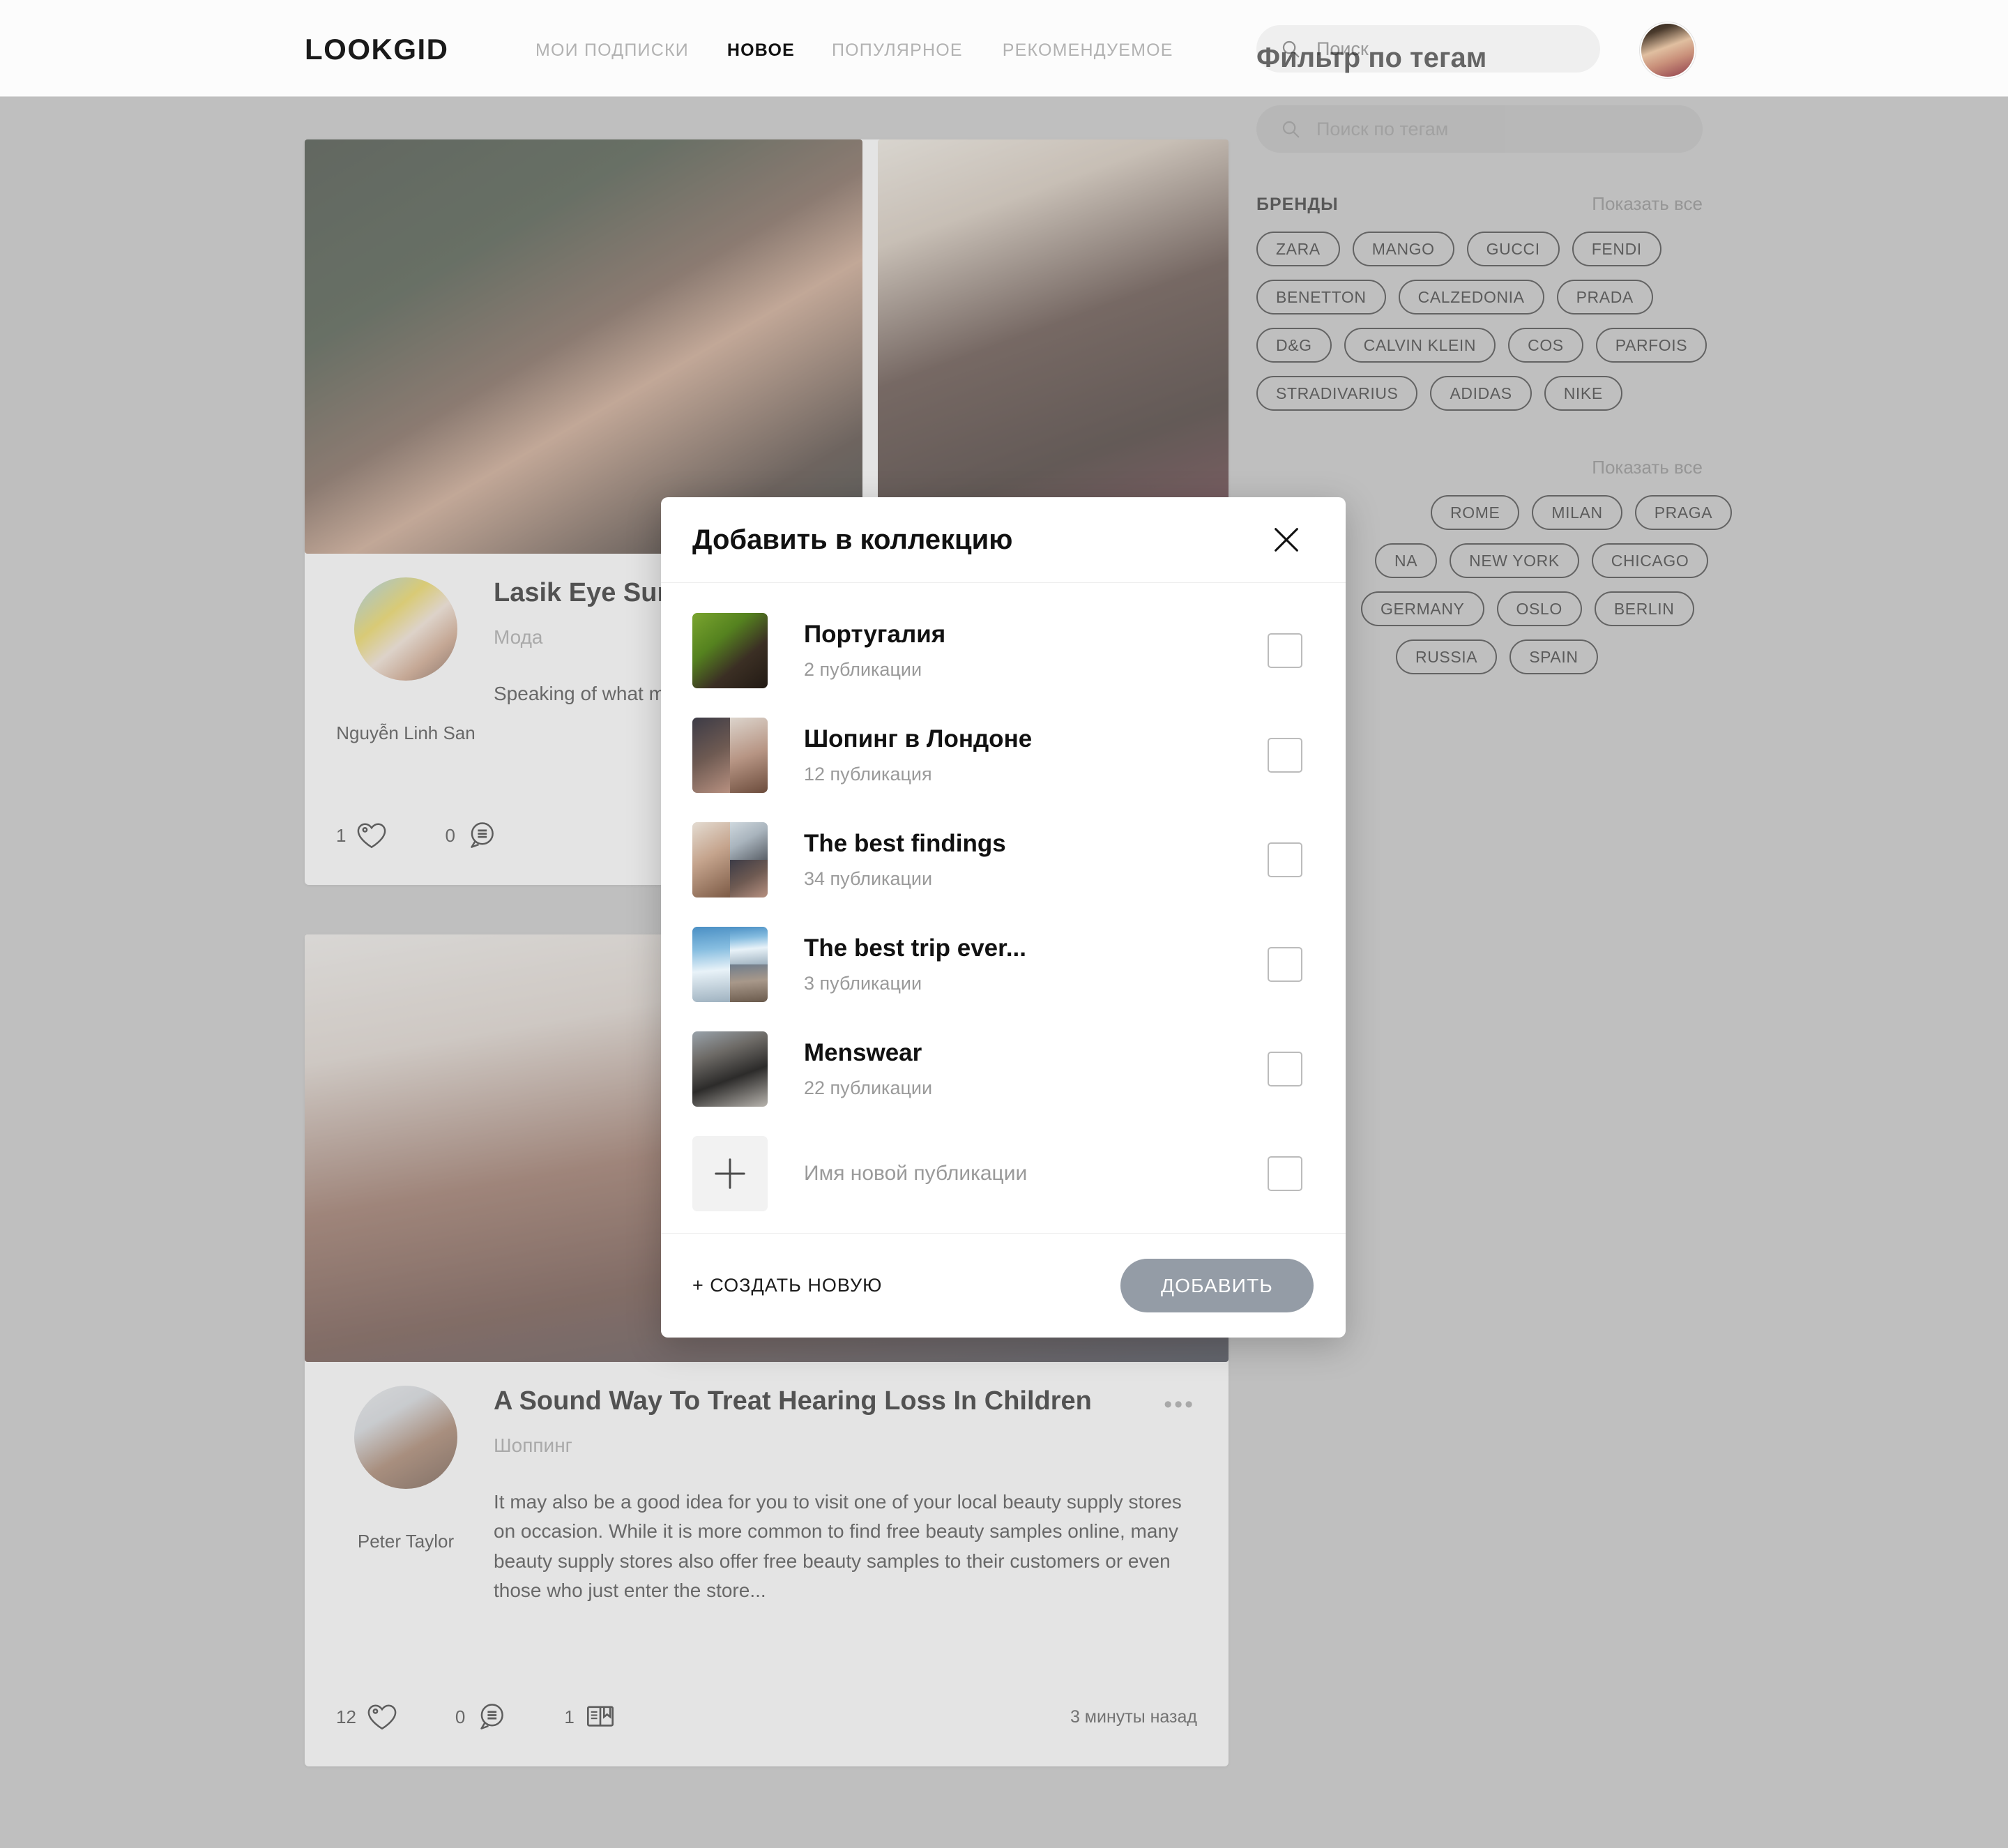 The height and width of the screenshot is (1848, 2008). What do you see at coordinates (1036, 859) in the screenshot?
I see `collection-info: The best findings 34 публикации` at bounding box center [1036, 859].